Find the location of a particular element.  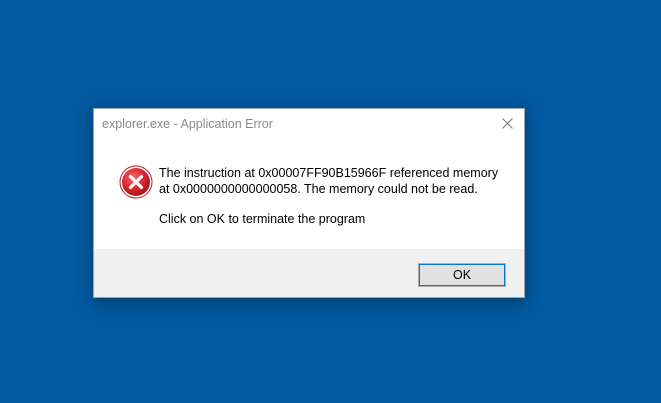

error-x-icon is located at coordinates (136, 182).